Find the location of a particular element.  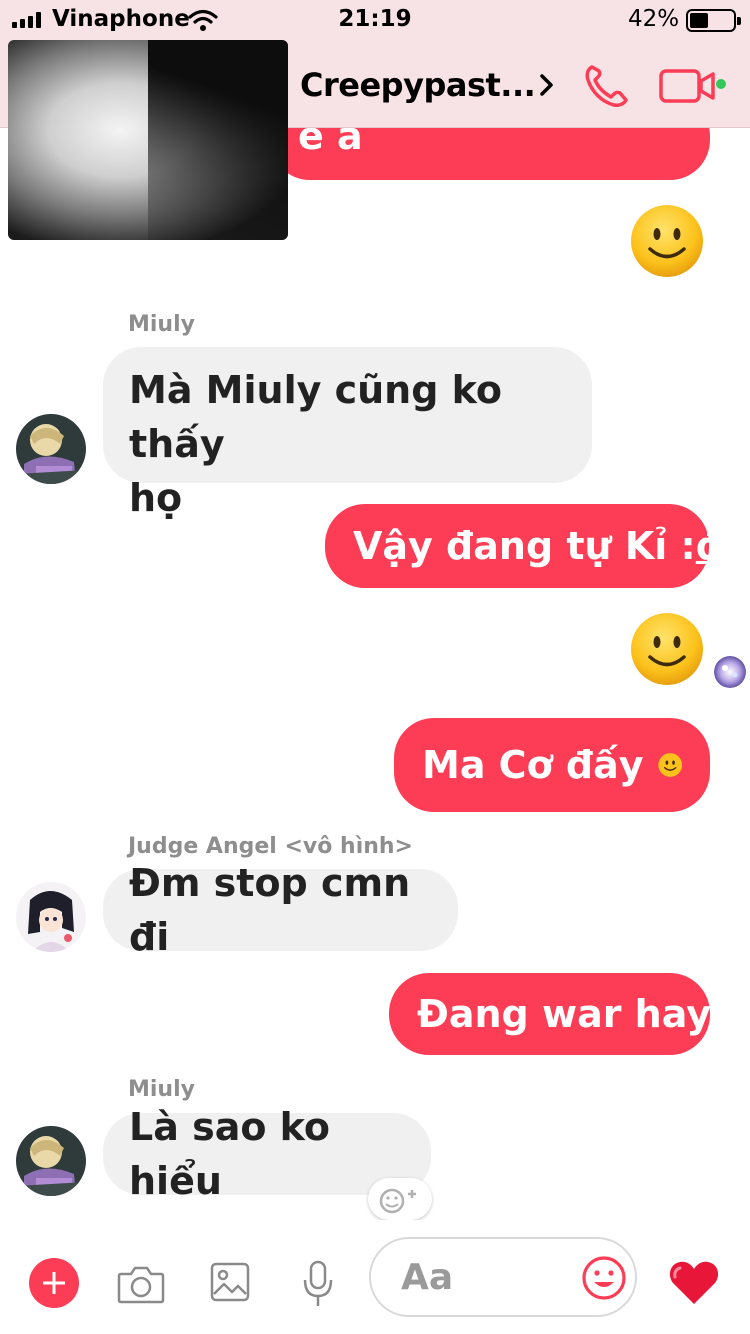

message-text: Mà Miuly cũng ko thấy is located at coordinates (316, 417).